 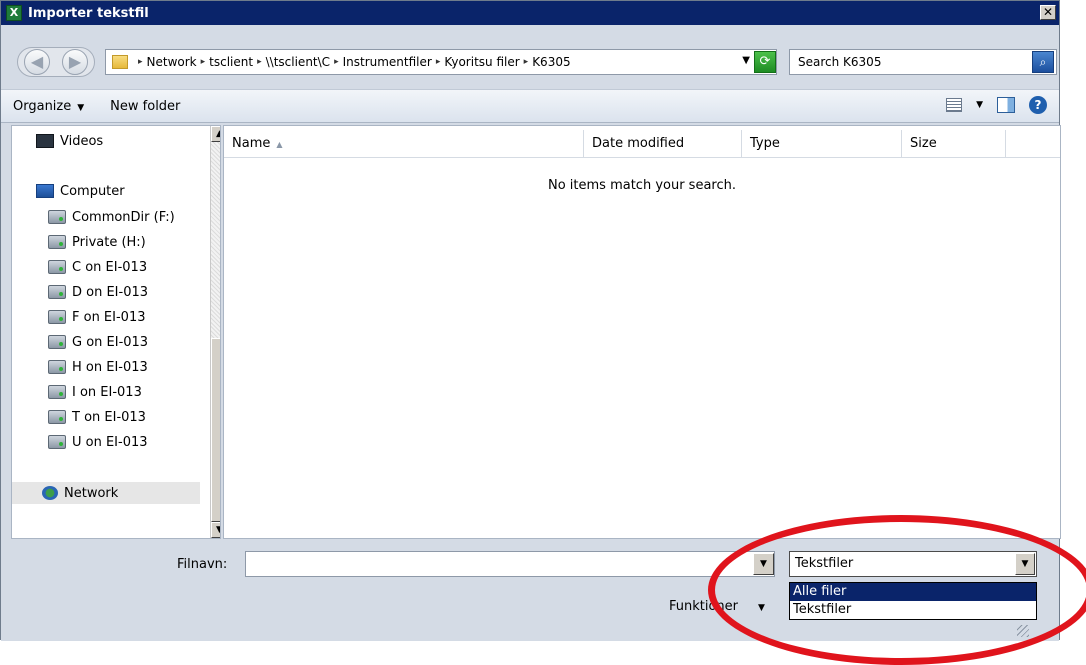 What do you see at coordinates (545, 62) in the screenshot?
I see `breadcrumb-k6305: ▸ K6305` at bounding box center [545, 62].